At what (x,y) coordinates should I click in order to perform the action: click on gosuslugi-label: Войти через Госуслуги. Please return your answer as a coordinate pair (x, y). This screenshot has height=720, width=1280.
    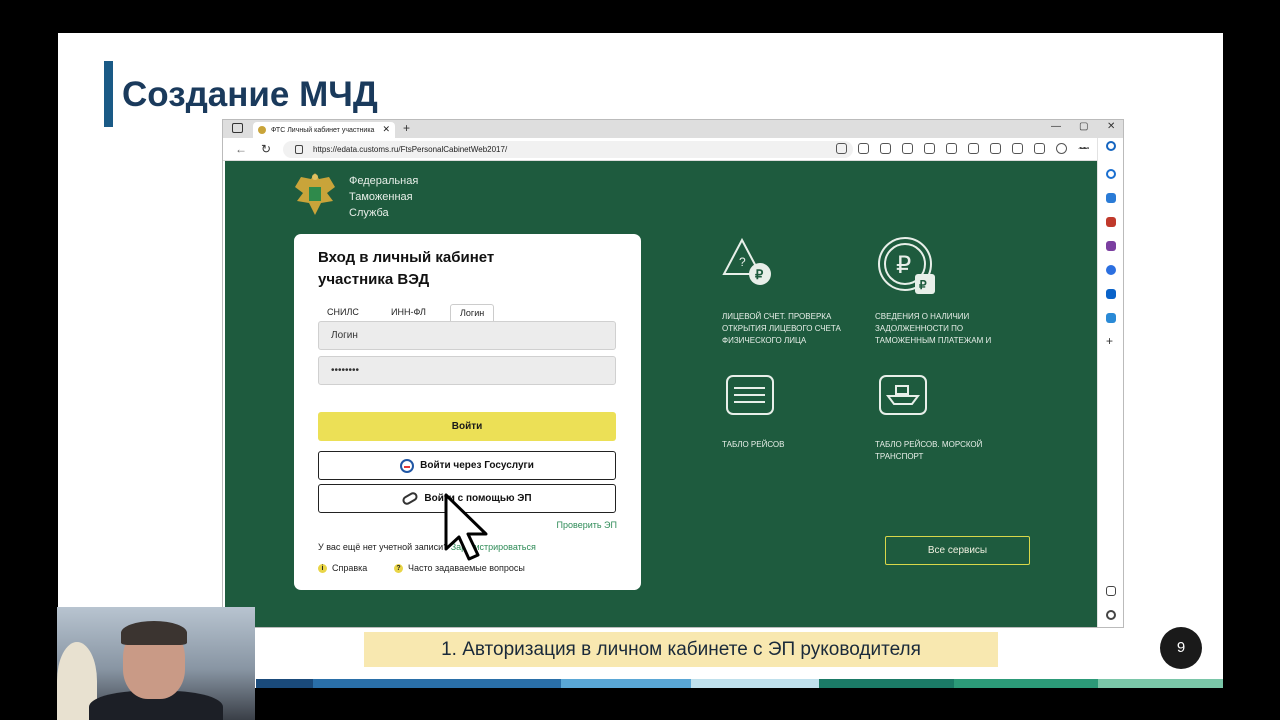
    Looking at the image, I should click on (477, 465).